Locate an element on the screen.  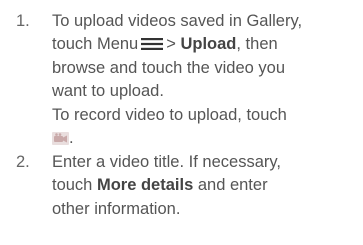
step-1-line-5: To record video to upload, touch is located at coordinates (169, 114).